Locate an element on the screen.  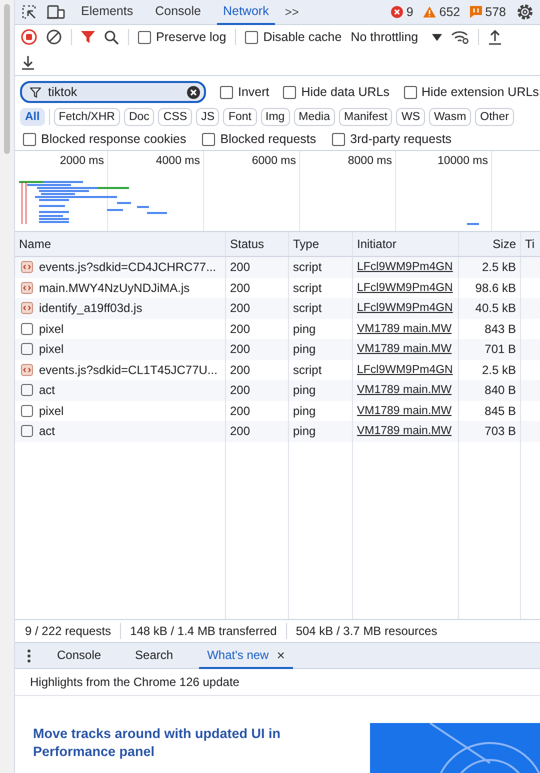
search-icon is located at coordinates (111, 37).